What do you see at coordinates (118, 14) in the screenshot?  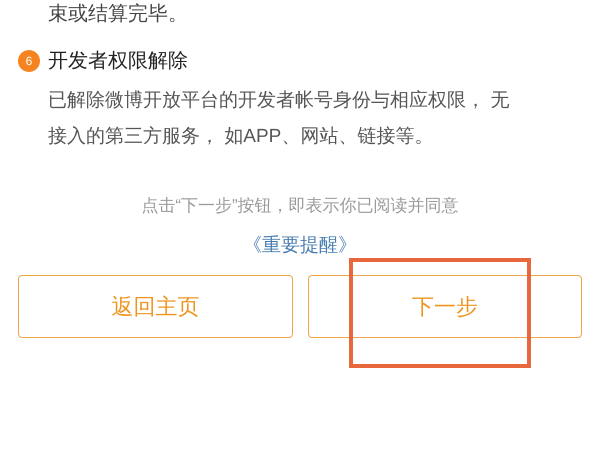 I see `paragraph-text: 束或结算完毕。` at bounding box center [118, 14].